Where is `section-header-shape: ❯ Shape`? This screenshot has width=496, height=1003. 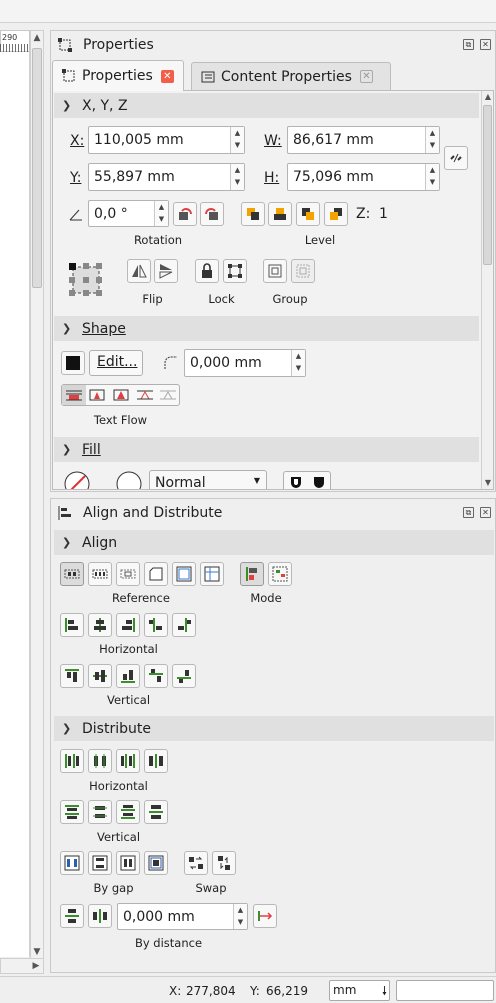
section-header-shape: ❯ Shape is located at coordinates (266, 328).